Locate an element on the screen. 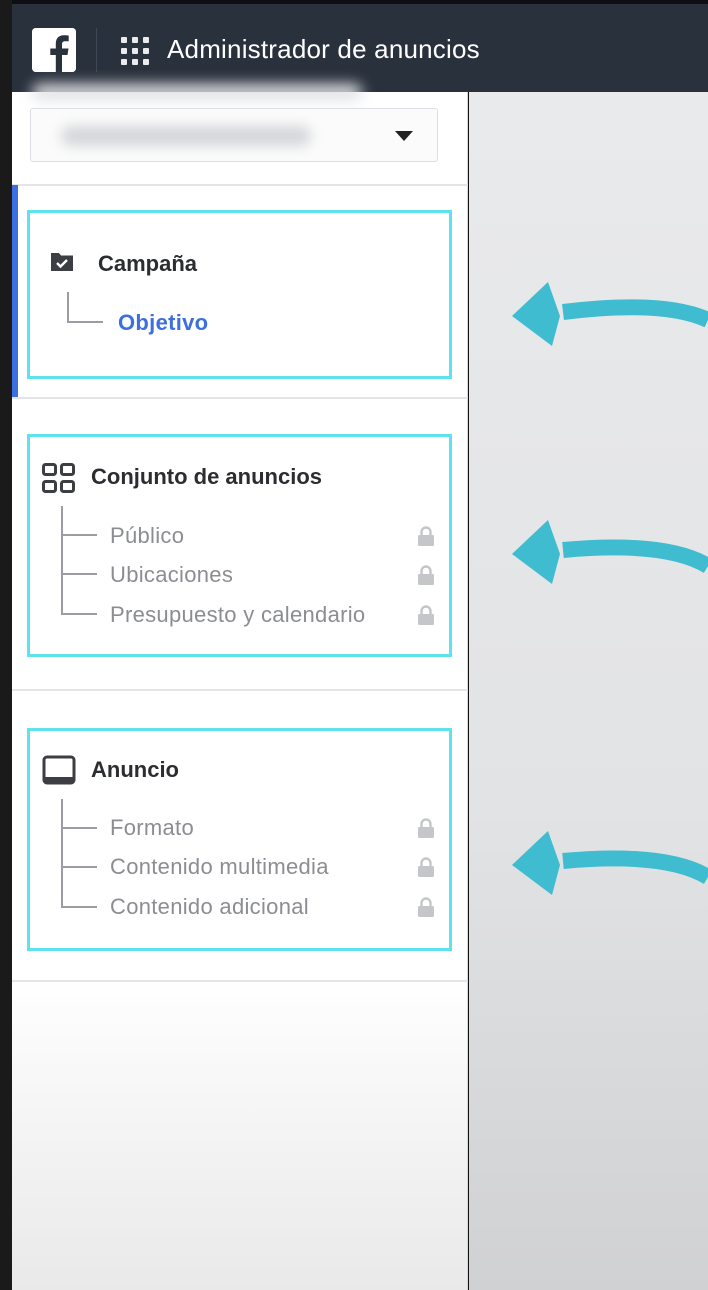 The height and width of the screenshot is (1290, 708). sidebar-item-ubicaciones: Ubicaciones is located at coordinates (171, 575).